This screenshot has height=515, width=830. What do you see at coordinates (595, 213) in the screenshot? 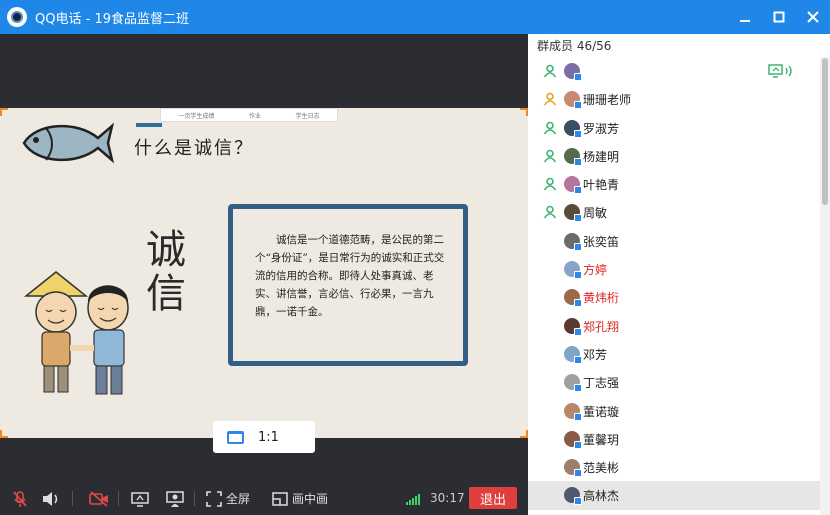
I see `member-name: 周敏` at bounding box center [595, 213].